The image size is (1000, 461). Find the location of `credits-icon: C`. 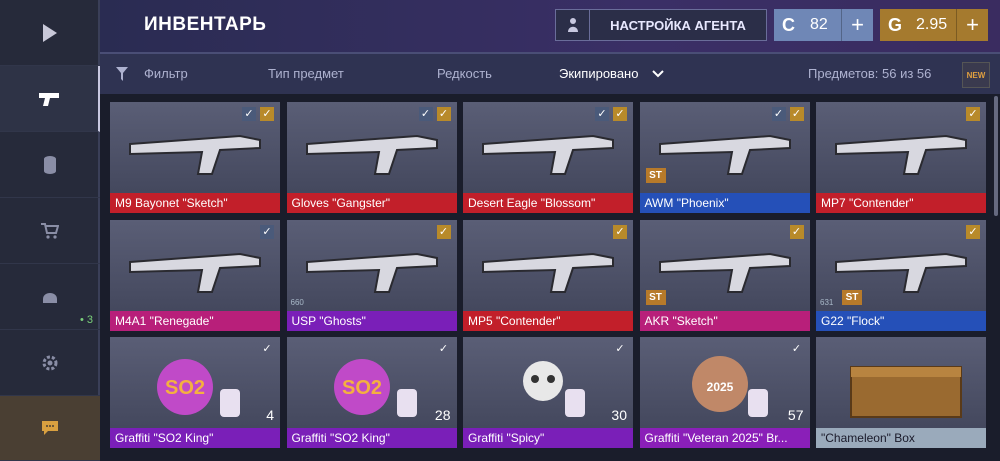

credits-icon: C is located at coordinates (788, 24).